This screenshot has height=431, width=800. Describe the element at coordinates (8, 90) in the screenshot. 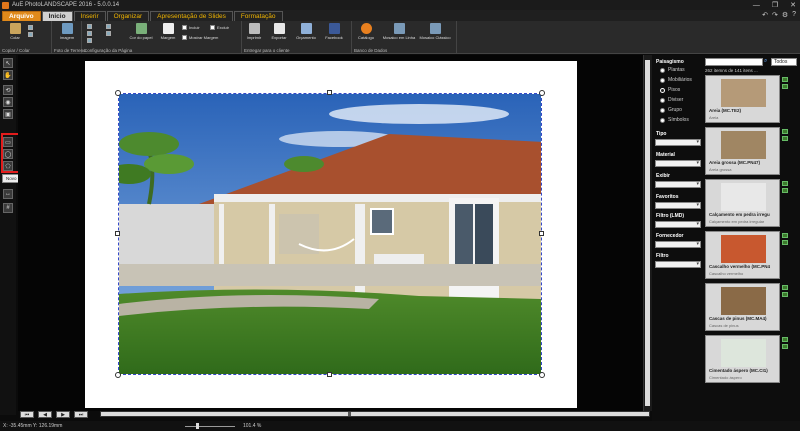

I see `rotate-tool-icon: ⟲` at that location.